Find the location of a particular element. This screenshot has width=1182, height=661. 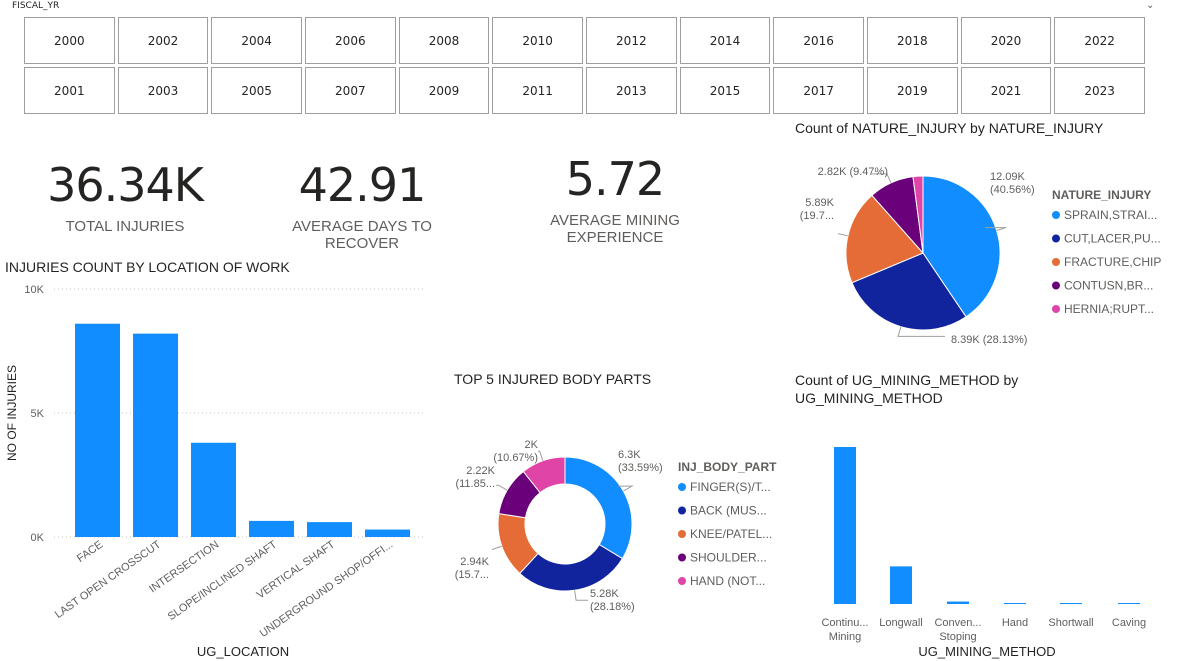

location-xtick-label: LAST OPEN CROSSCUT is located at coordinates (108, 579).